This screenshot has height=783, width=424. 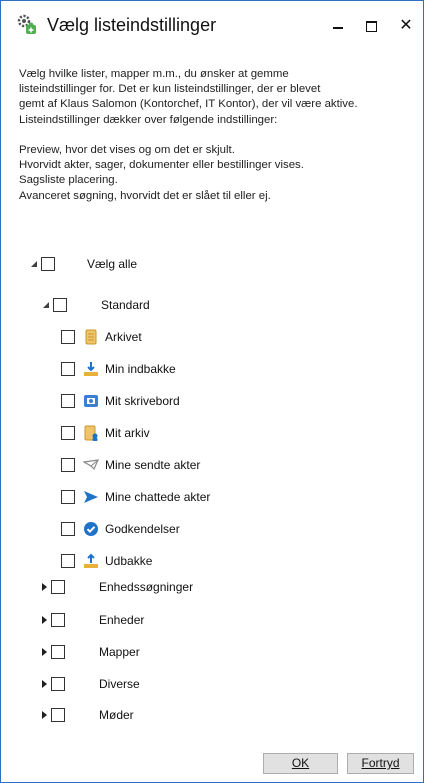 I want to click on close-button: ✕, so click(x=406, y=26).